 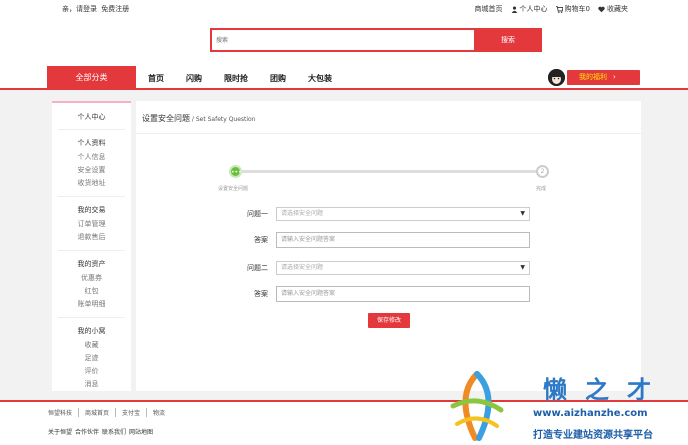 What do you see at coordinates (87, 431) in the screenshot?
I see `footer-sub-link: 合作伙伴` at bounding box center [87, 431].